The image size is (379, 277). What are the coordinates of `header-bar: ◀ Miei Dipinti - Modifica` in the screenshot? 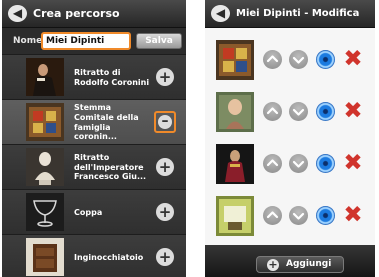 It's located at (290, 14).